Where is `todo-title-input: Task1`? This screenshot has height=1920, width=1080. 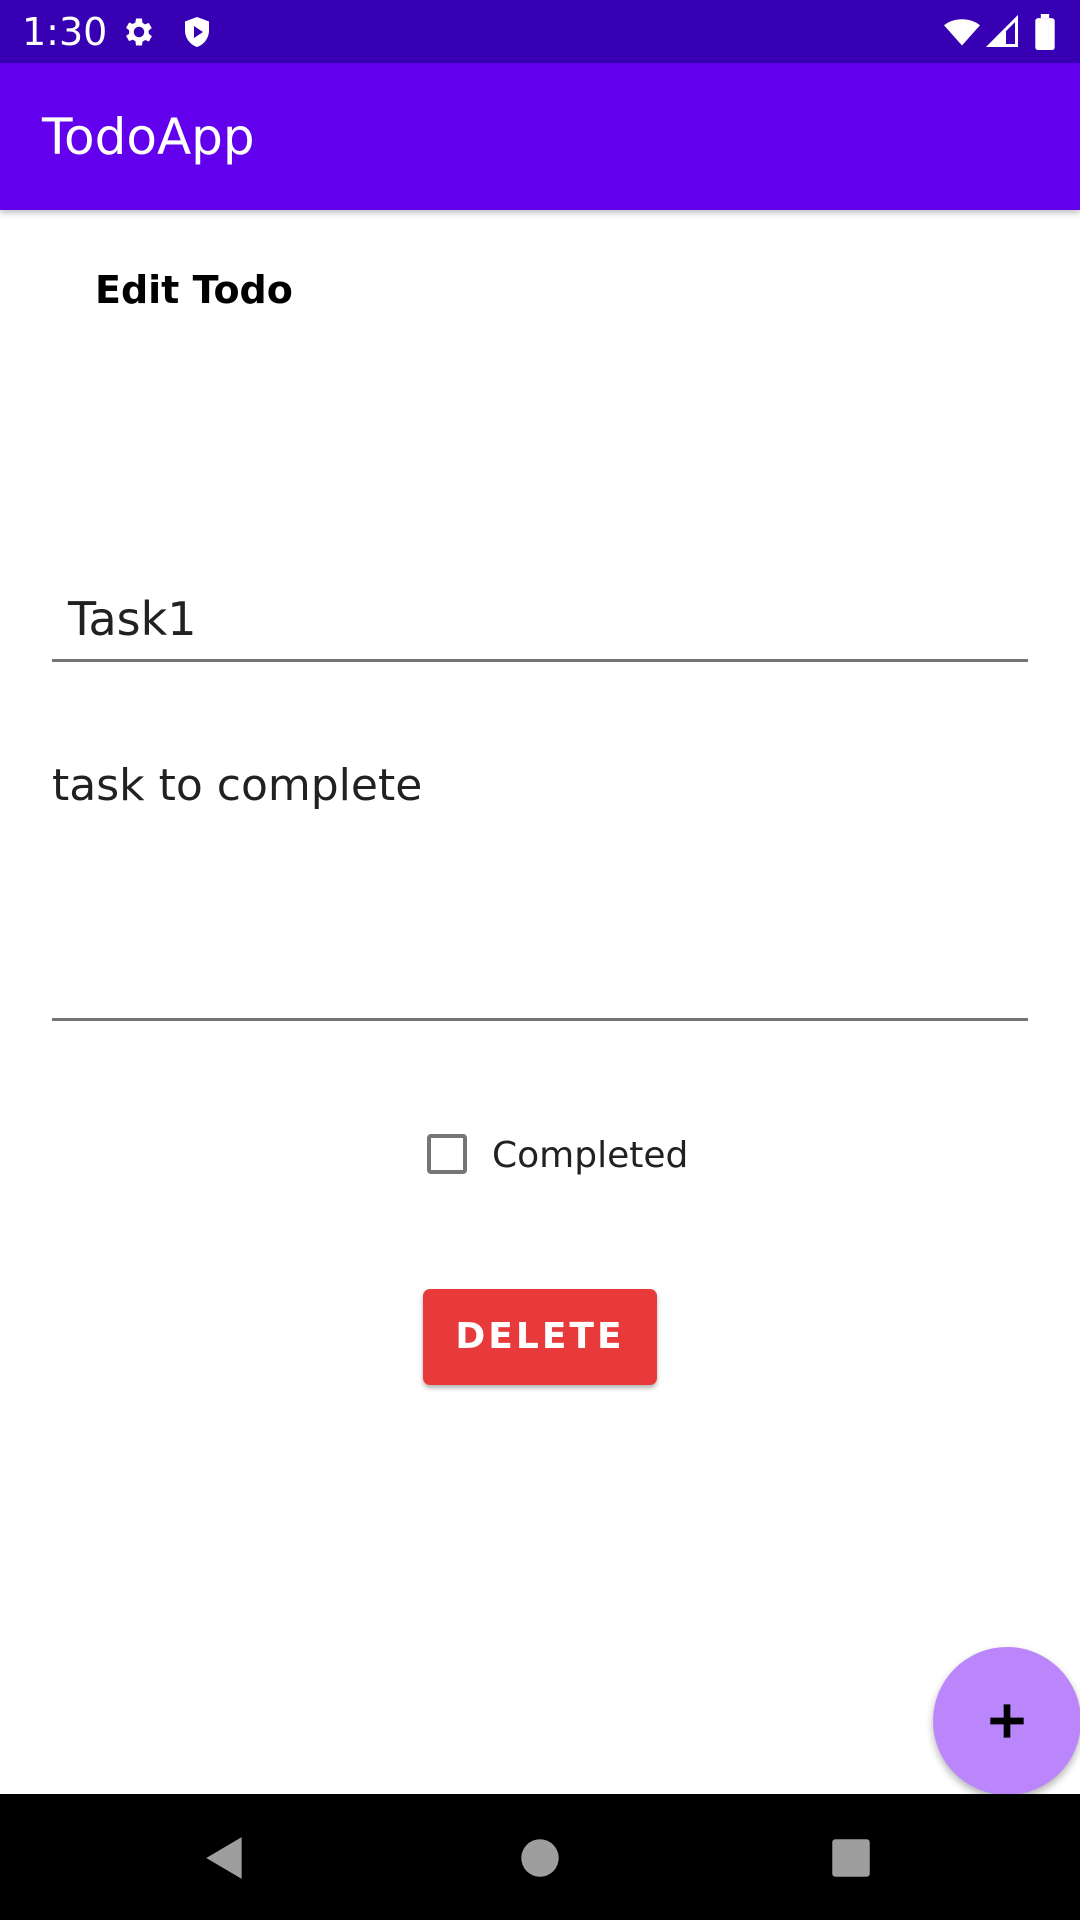
todo-title-input: Task1 is located at coordinates (540, 621).